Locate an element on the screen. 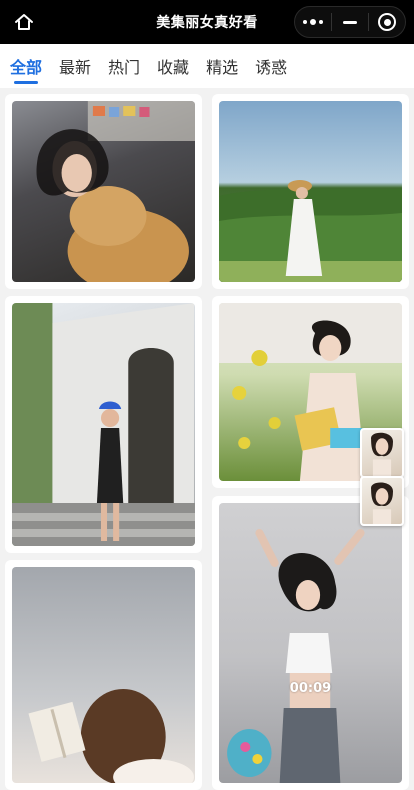  mini-program-capsule is located at coordinates (350, 22).